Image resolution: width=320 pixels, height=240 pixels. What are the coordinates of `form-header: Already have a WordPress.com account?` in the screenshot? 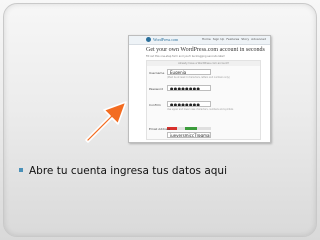 It's located at (203, 63).